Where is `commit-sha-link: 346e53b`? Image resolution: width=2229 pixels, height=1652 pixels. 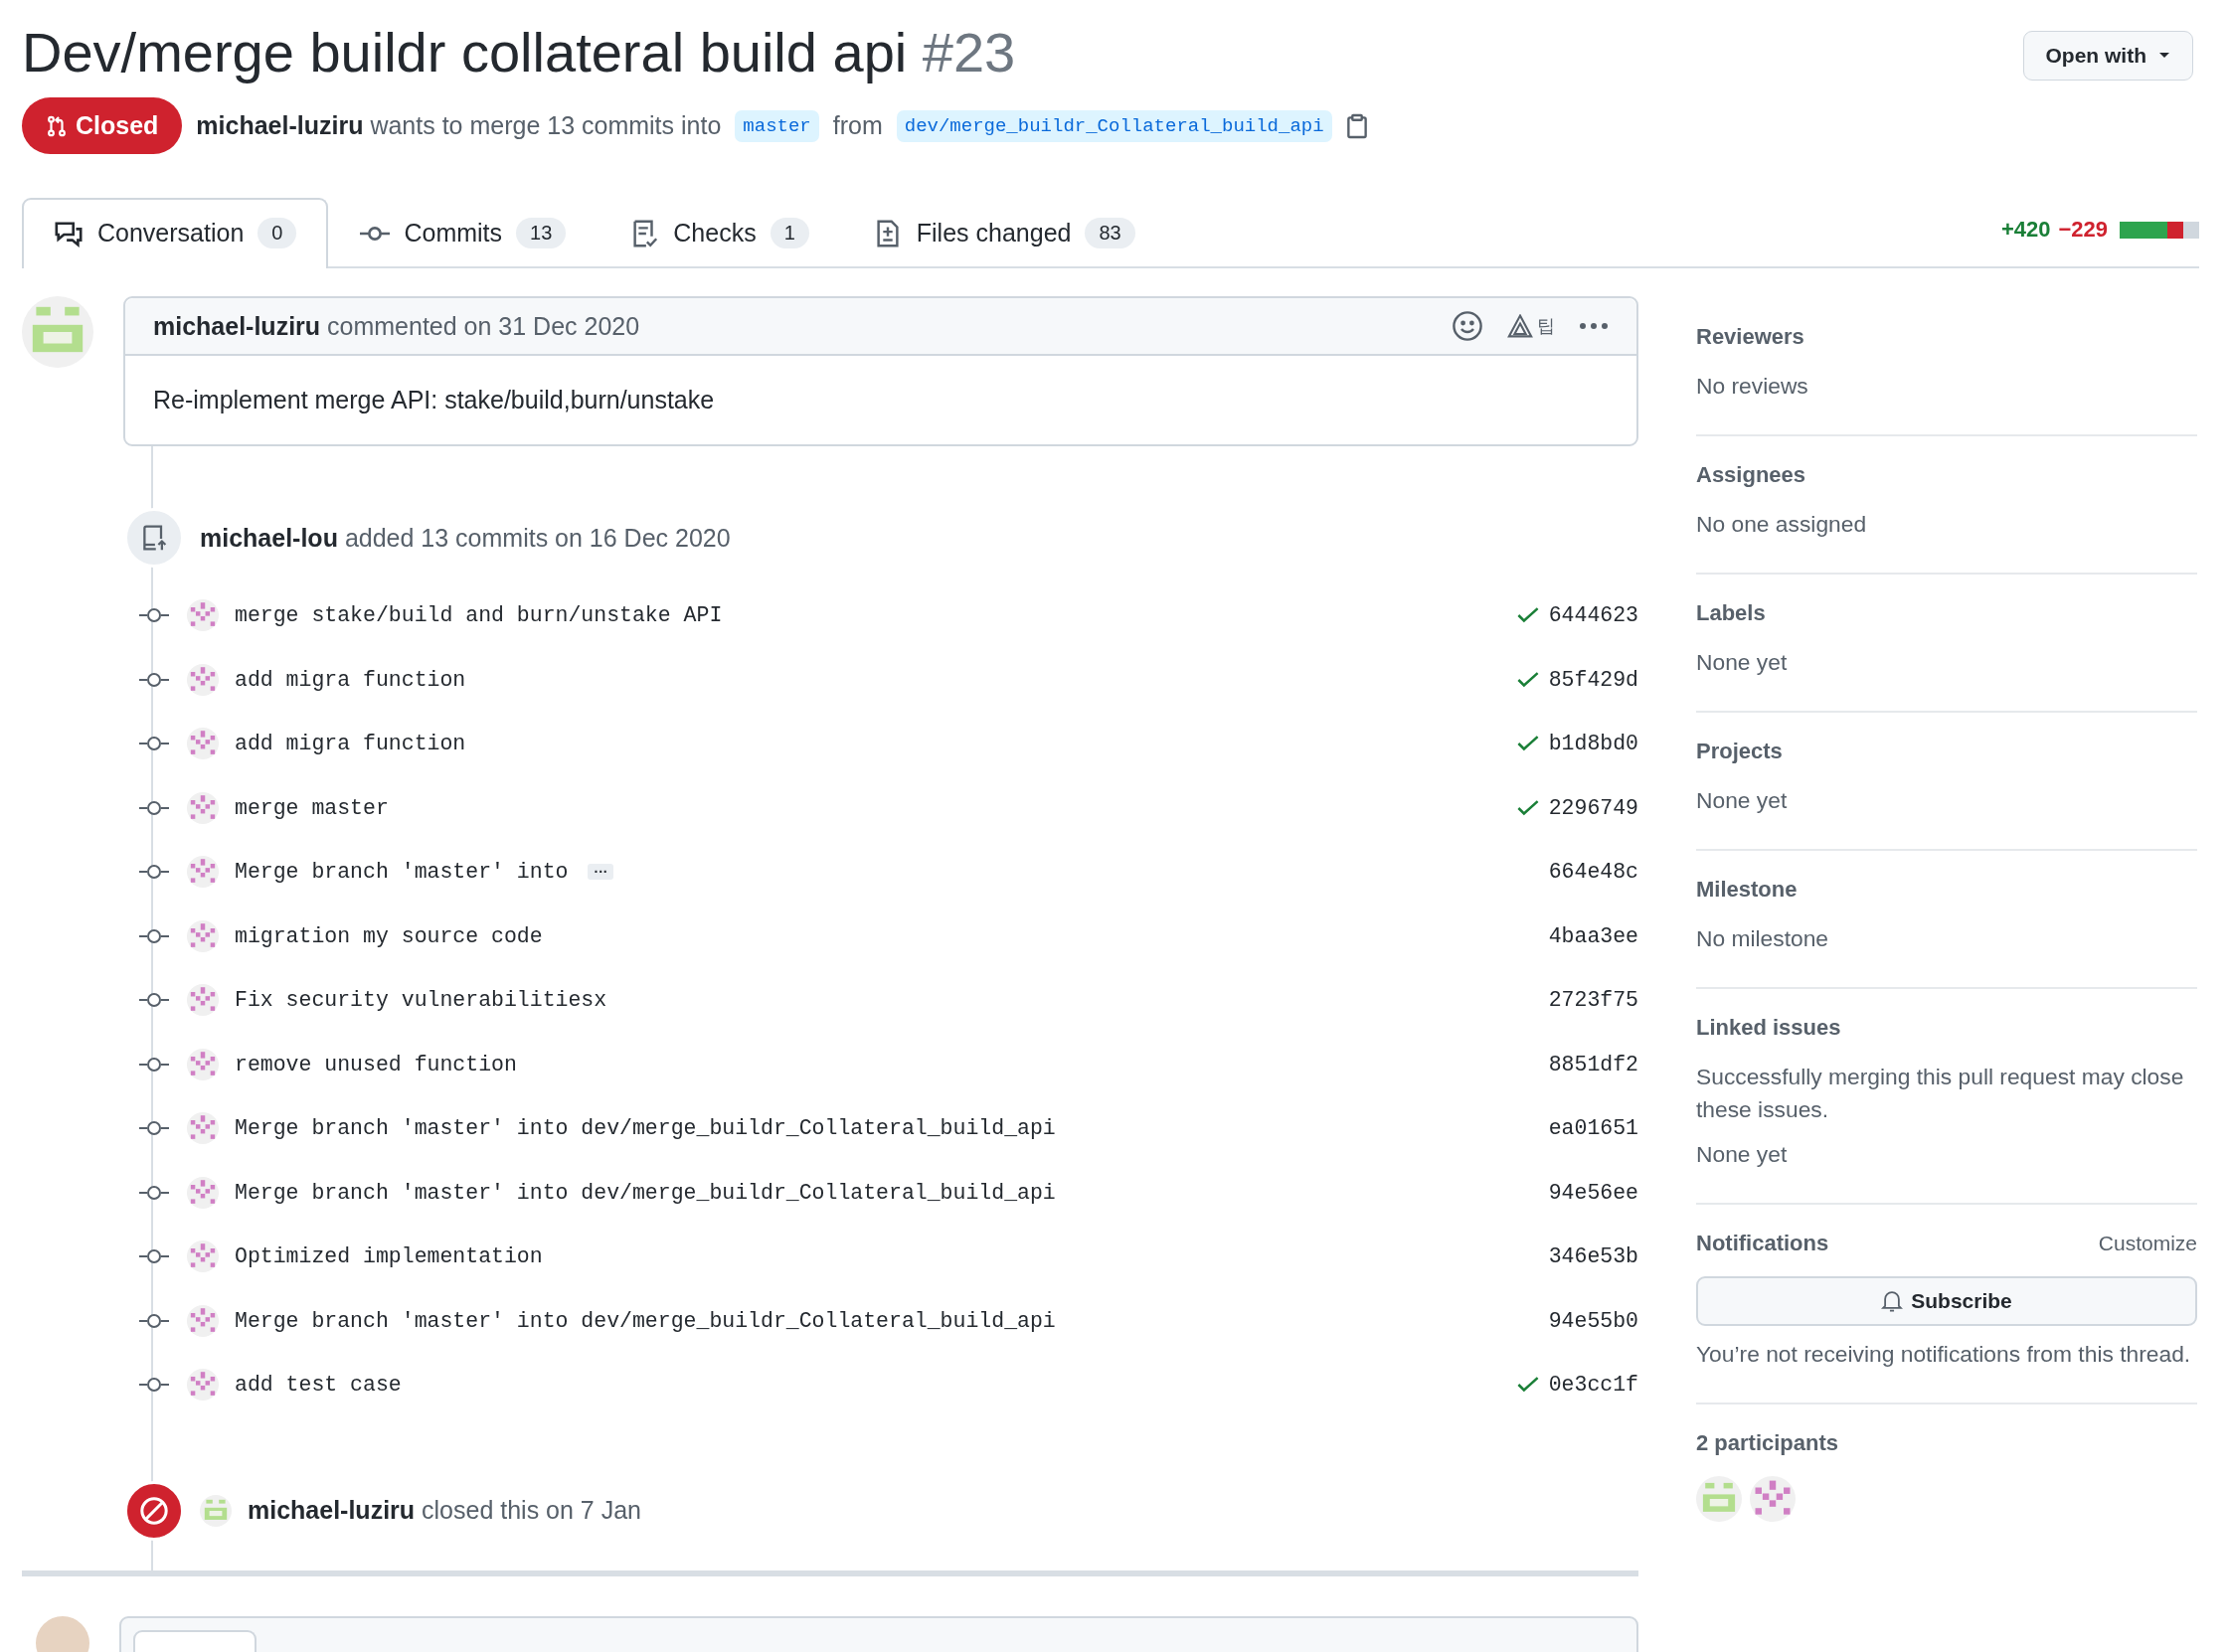
commit-sha-link: 346e53b is located at coordinates (1593, 1256).